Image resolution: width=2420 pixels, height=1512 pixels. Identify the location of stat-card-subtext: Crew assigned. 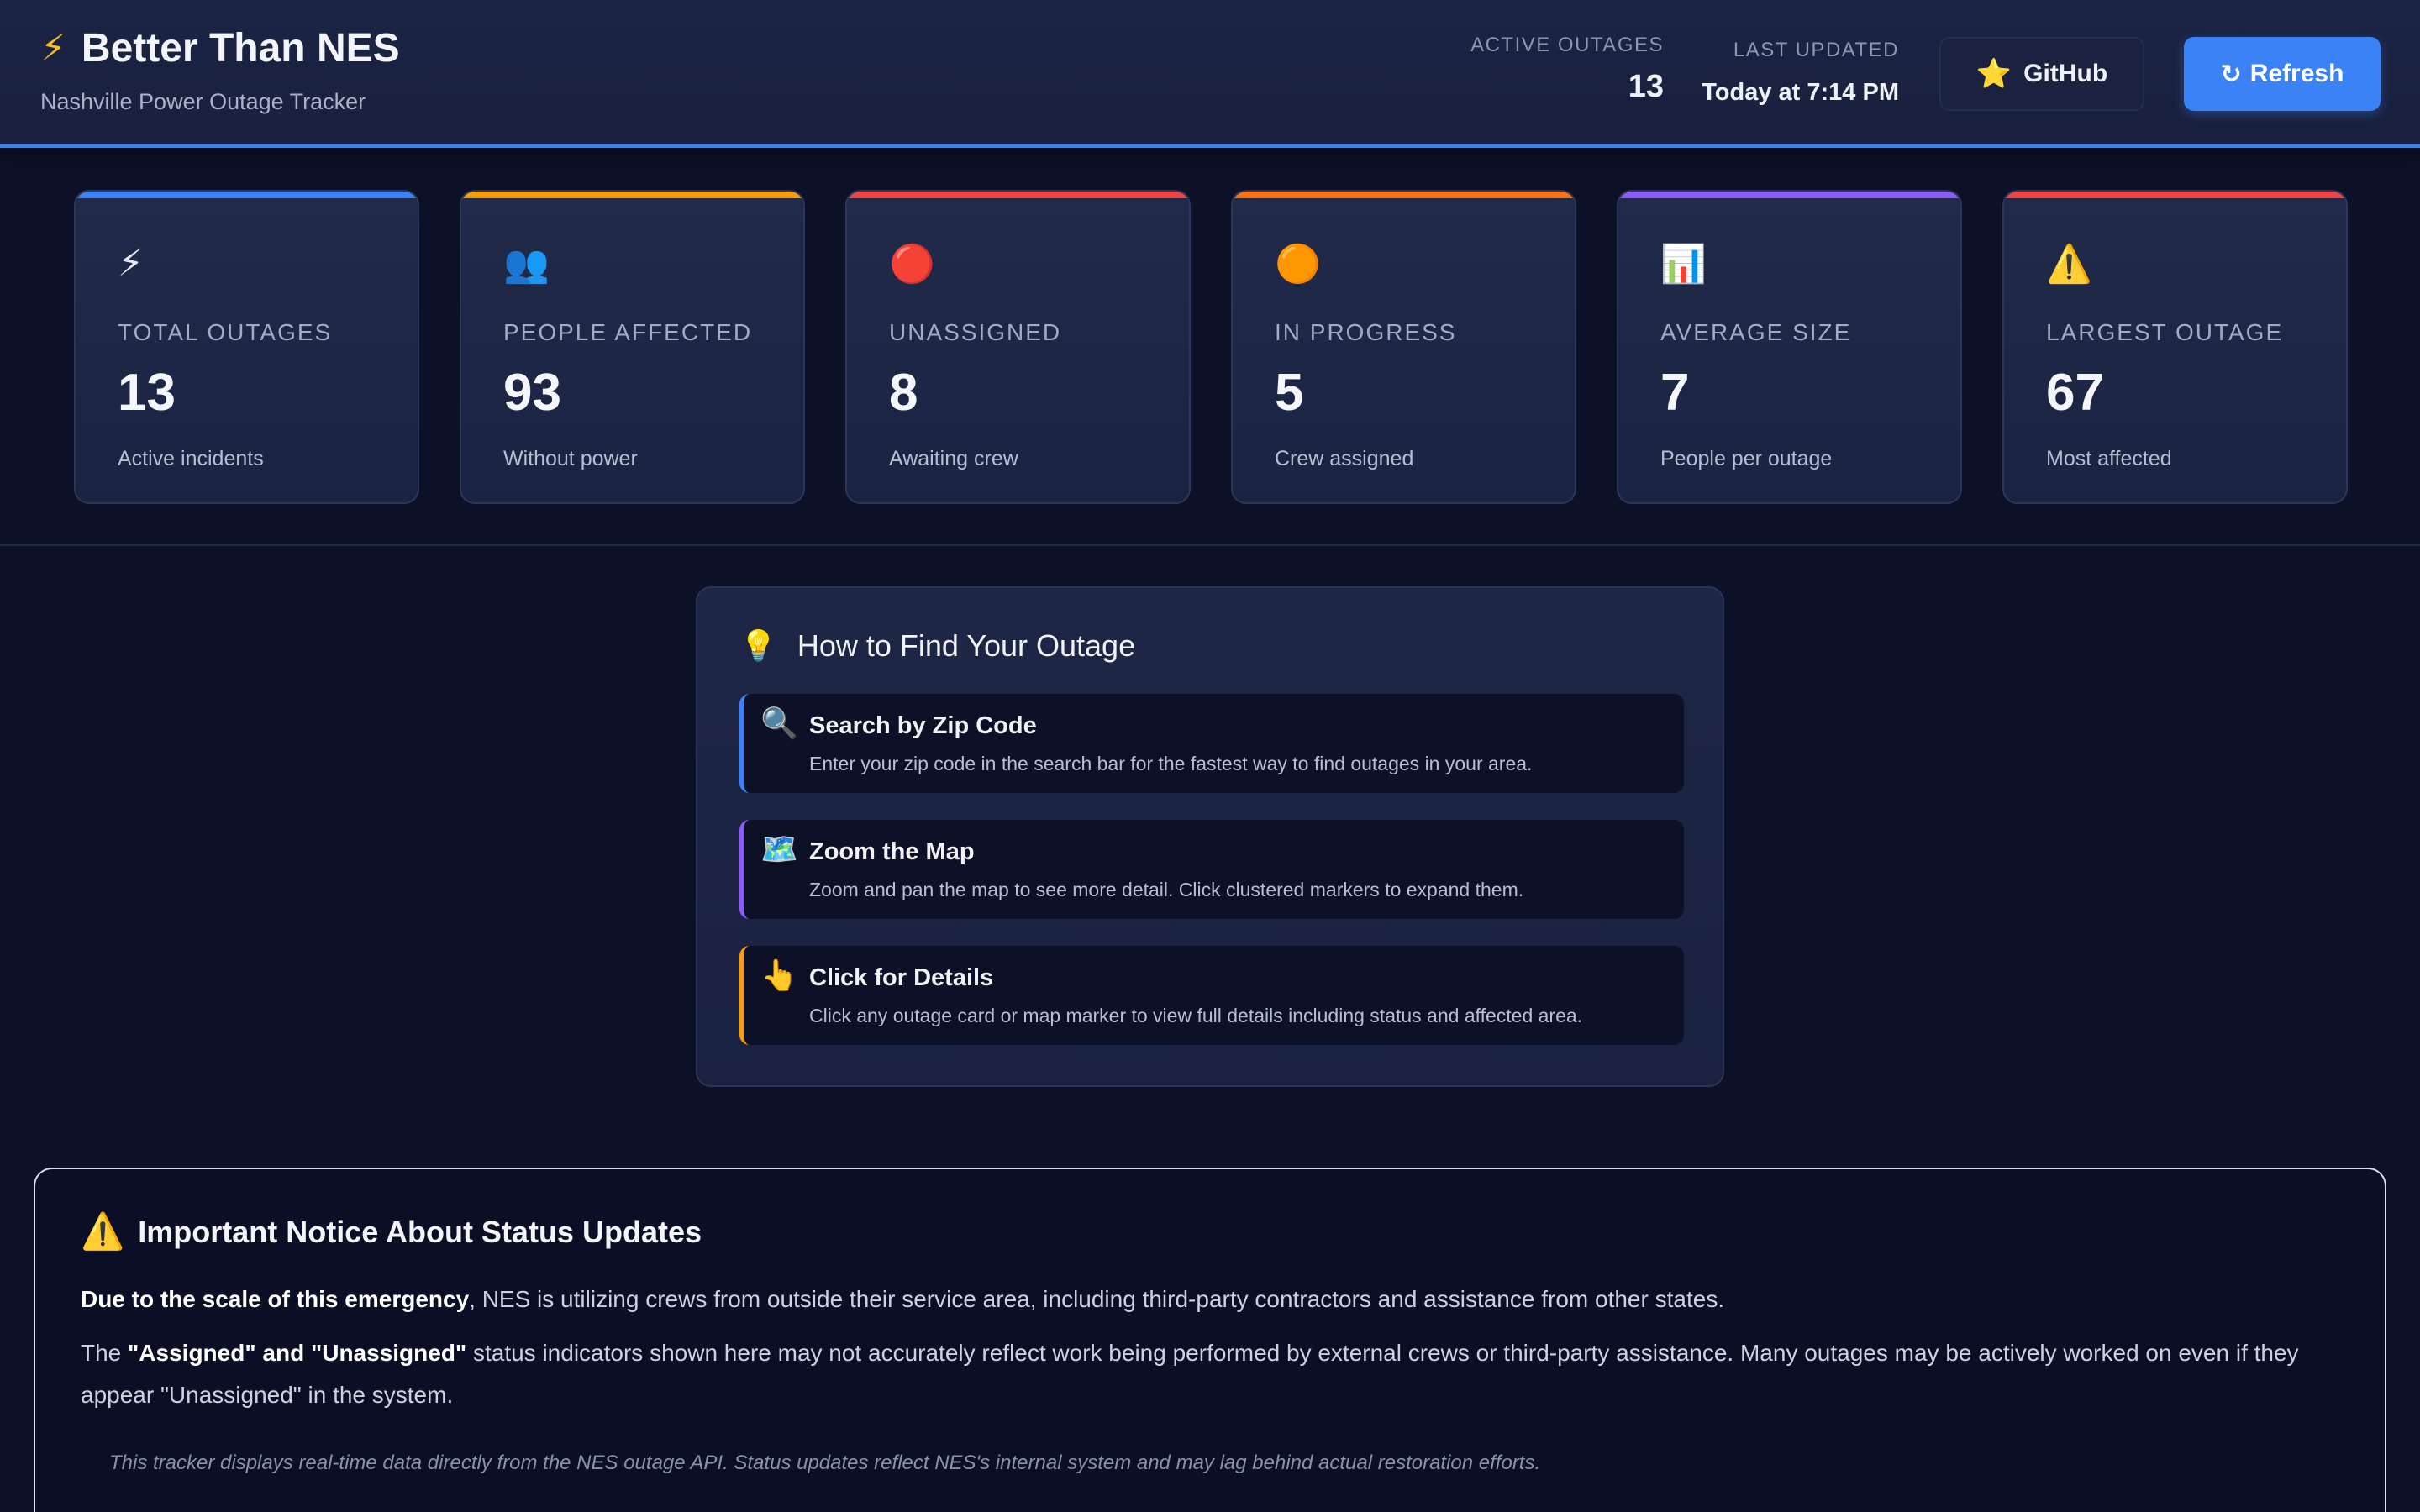
(1345, 458).